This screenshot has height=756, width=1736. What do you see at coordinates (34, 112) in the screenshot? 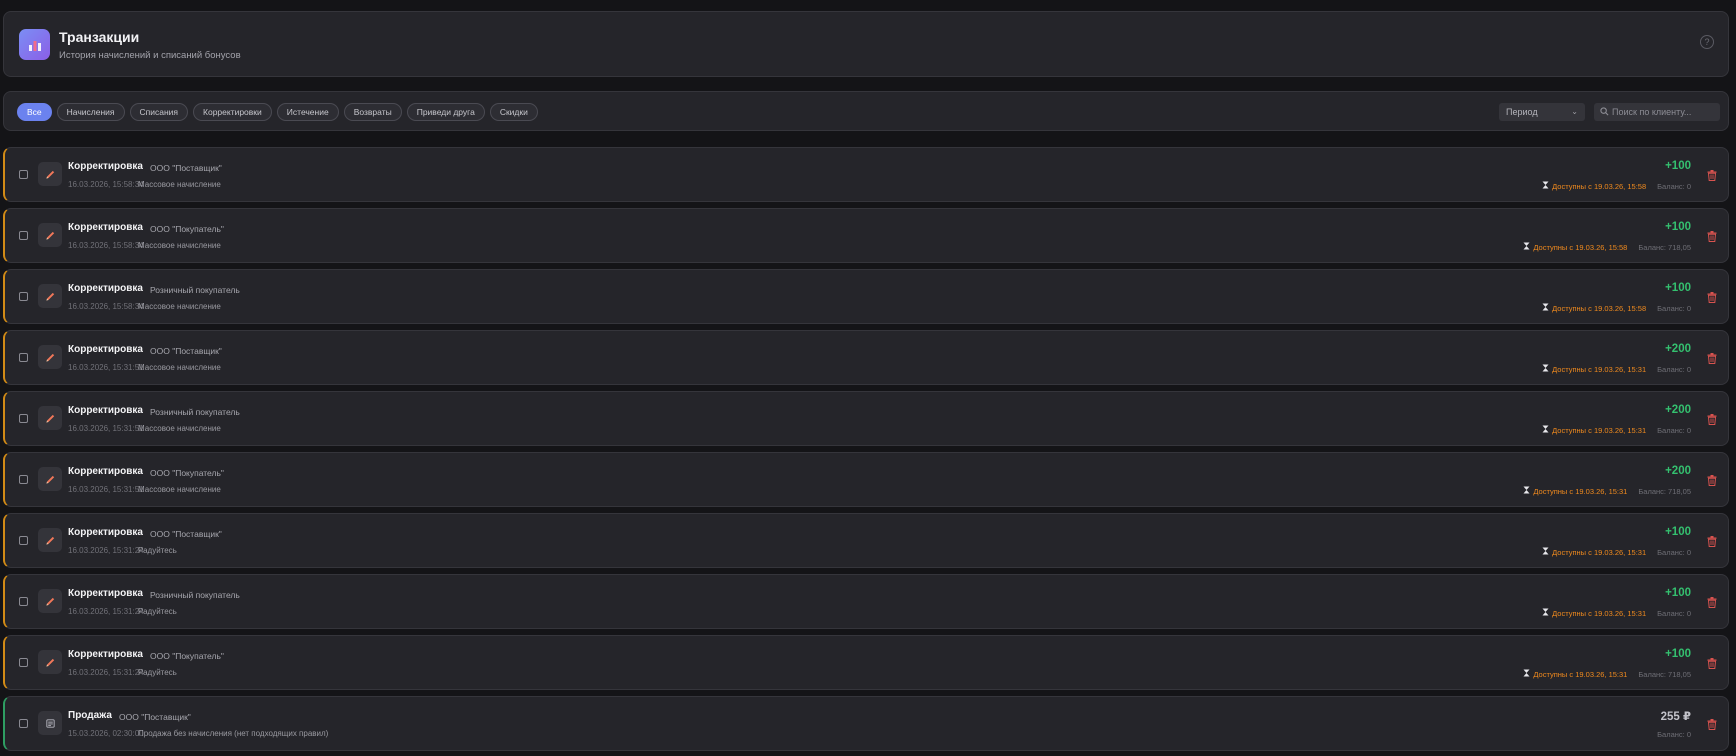
I see `filter-chip: Все` at bounding box center [34, 112].